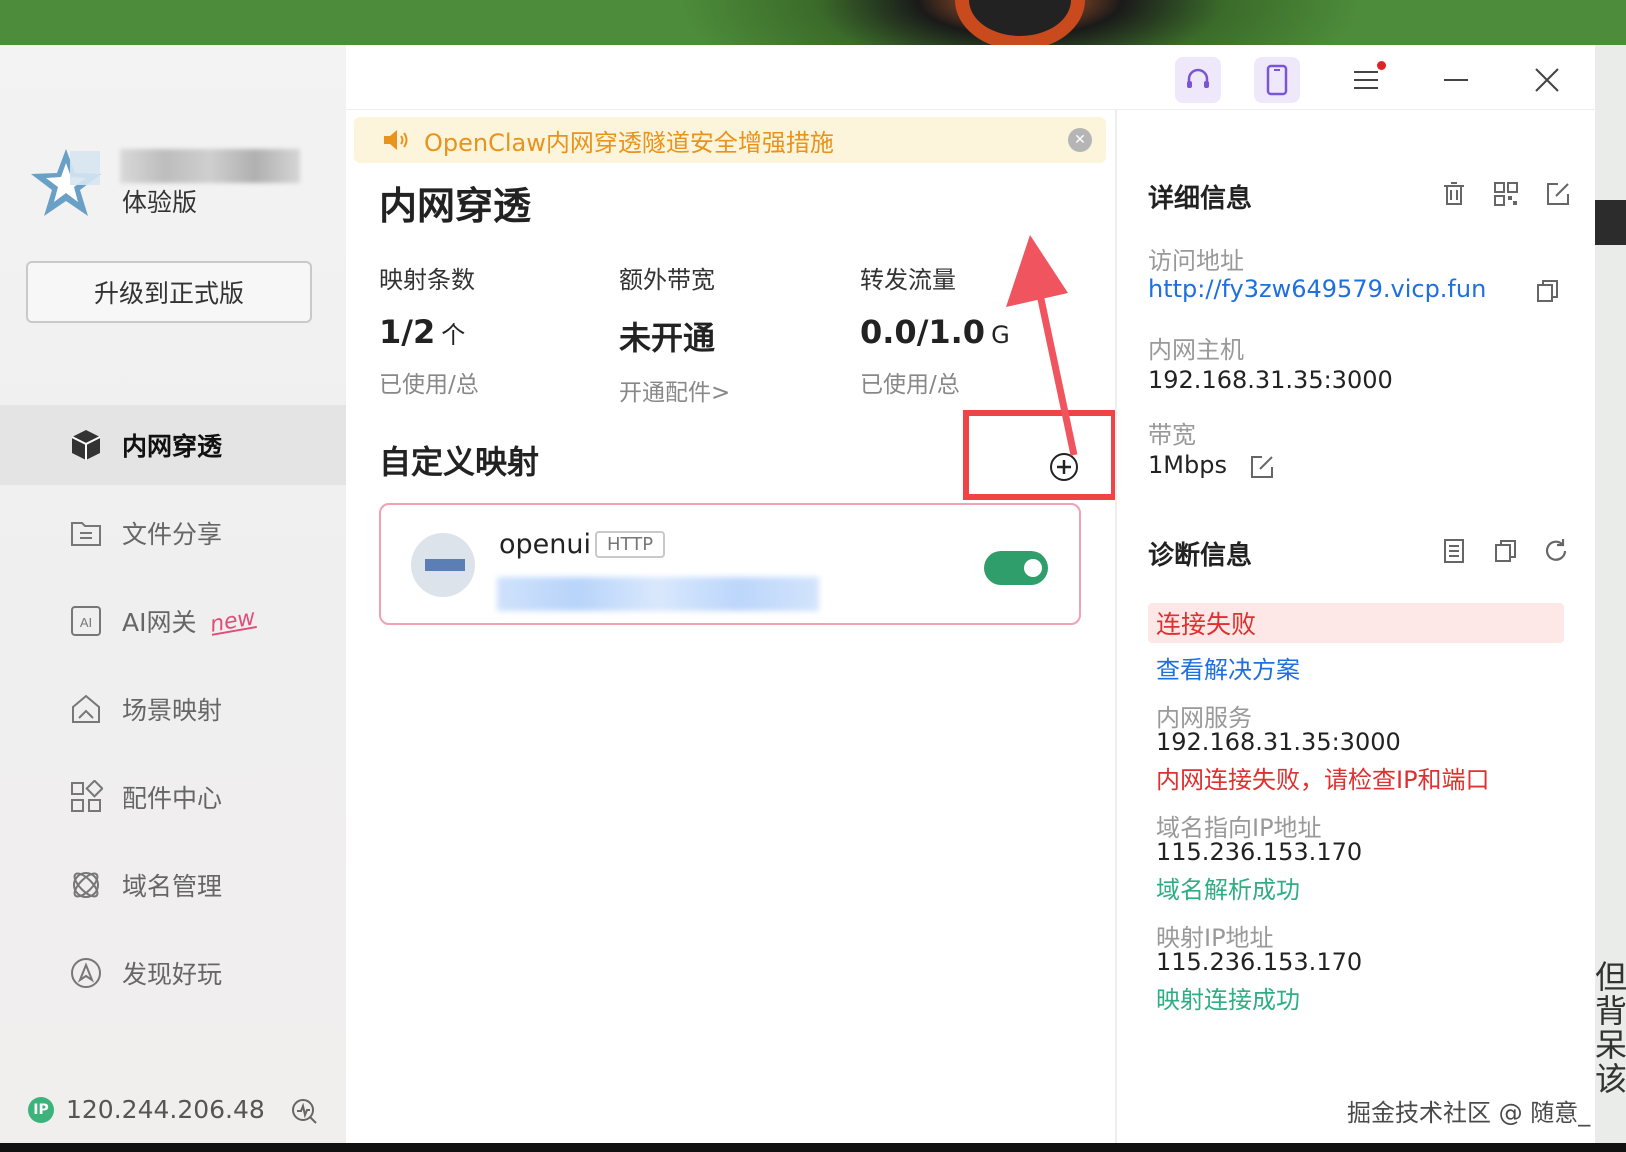 The height and width of the screenshot is (1152, 1626). Describe the element at coordinates (443, 565) in the screenshot. I see `mapping-app-icon` at that location.